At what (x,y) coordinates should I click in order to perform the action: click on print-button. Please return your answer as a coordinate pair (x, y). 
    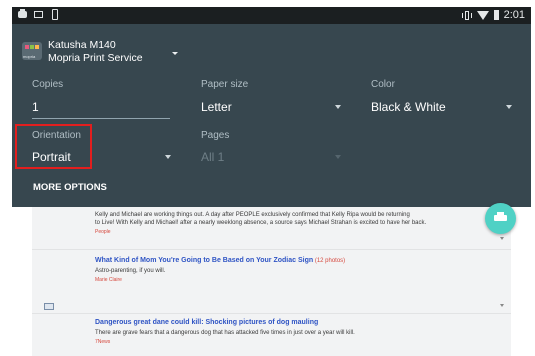
    Looking at the image, I should click on (500, 218).